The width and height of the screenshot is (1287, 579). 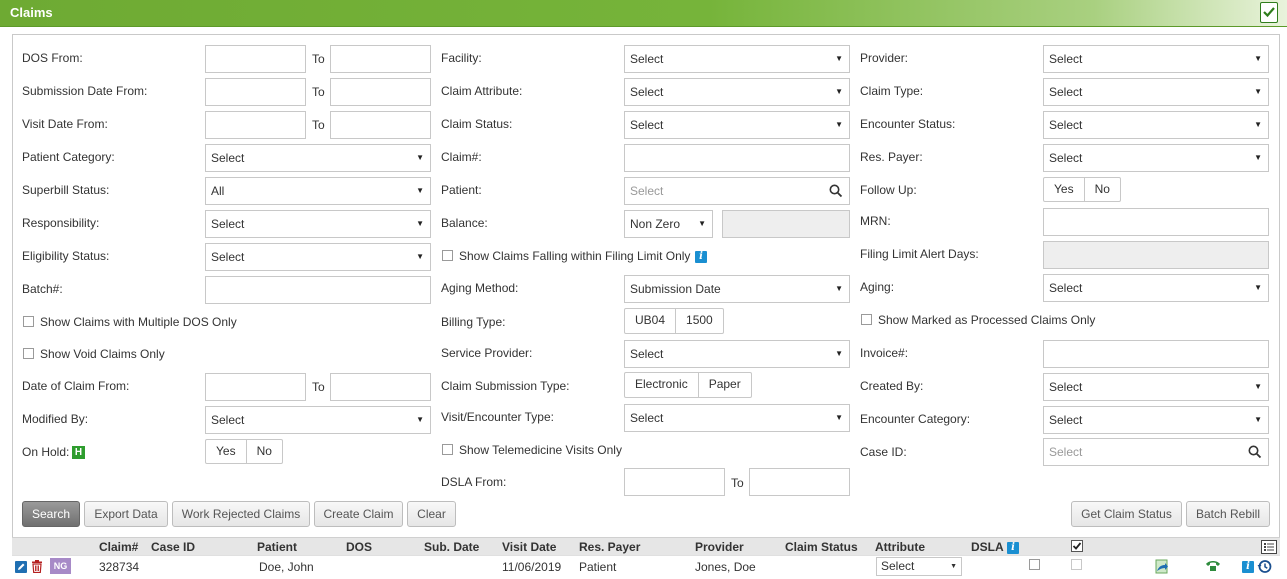 What do you see at coordinates (725, 567) in the screenshot?
I see `cell-provider: Jones, Doe` at bounding box center [725, 567].